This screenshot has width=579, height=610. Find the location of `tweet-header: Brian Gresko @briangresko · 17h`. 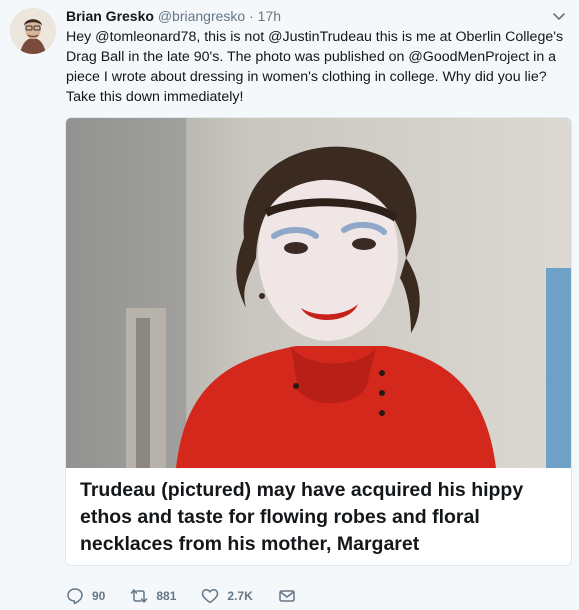

tweet-header: Brian Gresko @briangresko · 17h is located at coordinates (173, 16).